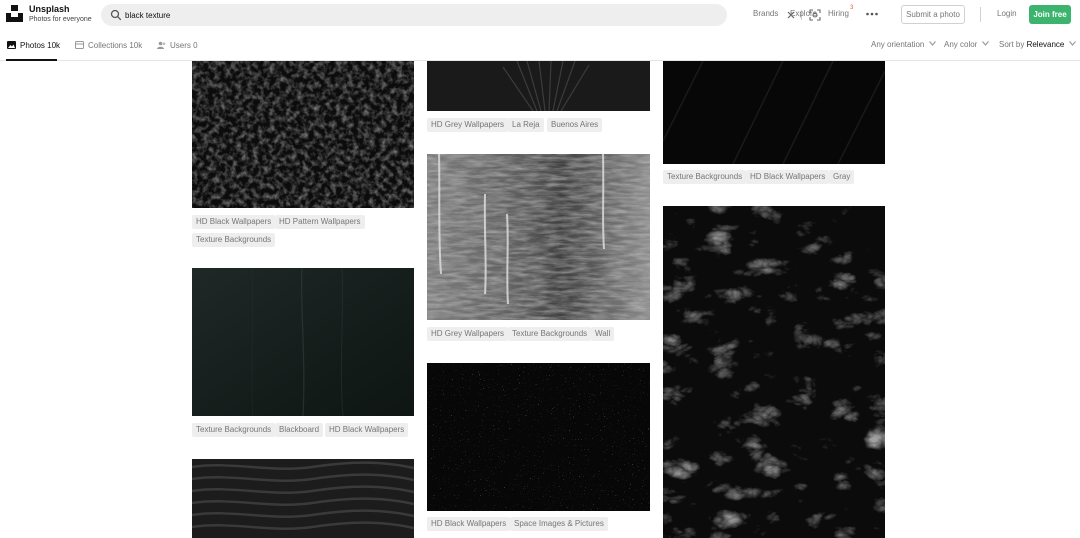 The width and height of the screenshot is (1080, 538). I want to click on black-water-texture-image, so click(303, 134).